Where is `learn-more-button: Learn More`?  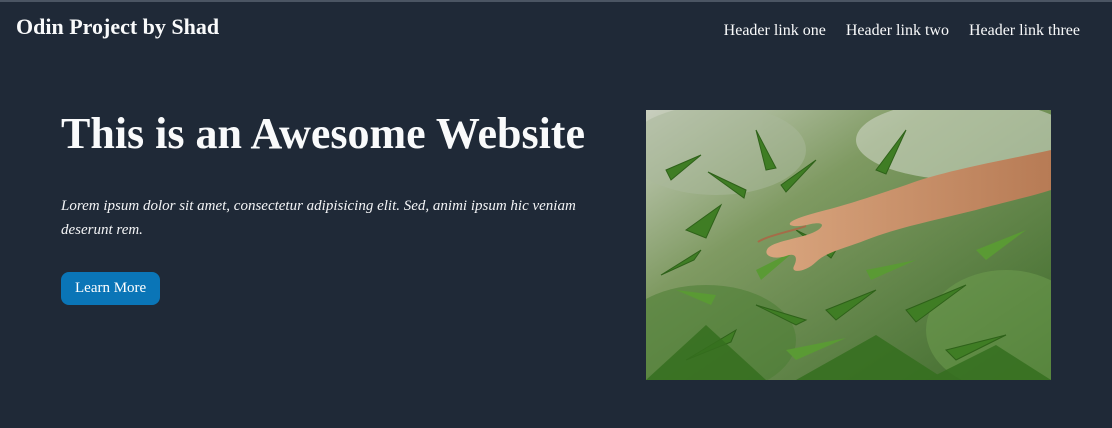
learn-more-button: Learn More is located at coordinates (111, 288).